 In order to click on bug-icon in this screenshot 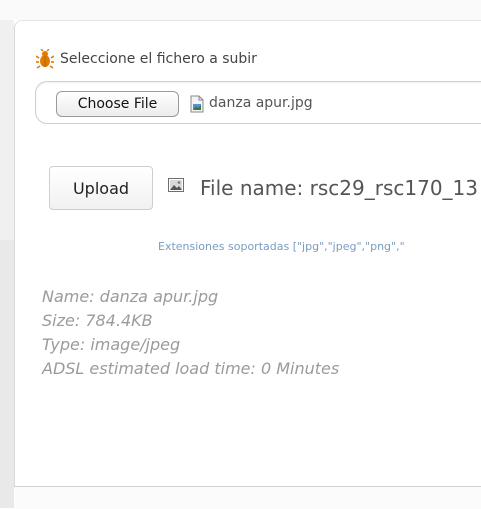, I will do `click(45, 59)`.